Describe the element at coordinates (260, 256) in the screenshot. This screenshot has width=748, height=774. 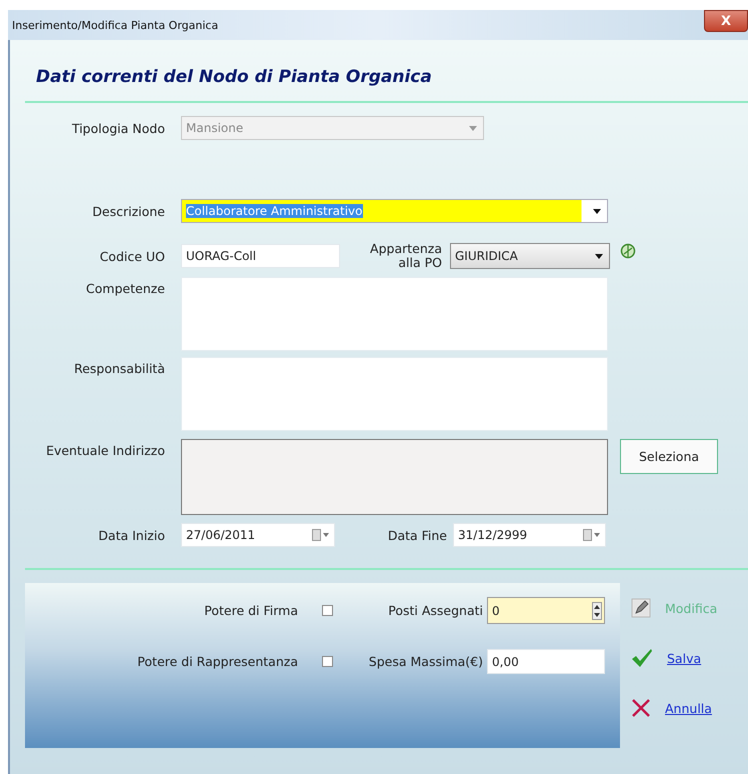
I see `code-input: UORAG-Coll` at that location.